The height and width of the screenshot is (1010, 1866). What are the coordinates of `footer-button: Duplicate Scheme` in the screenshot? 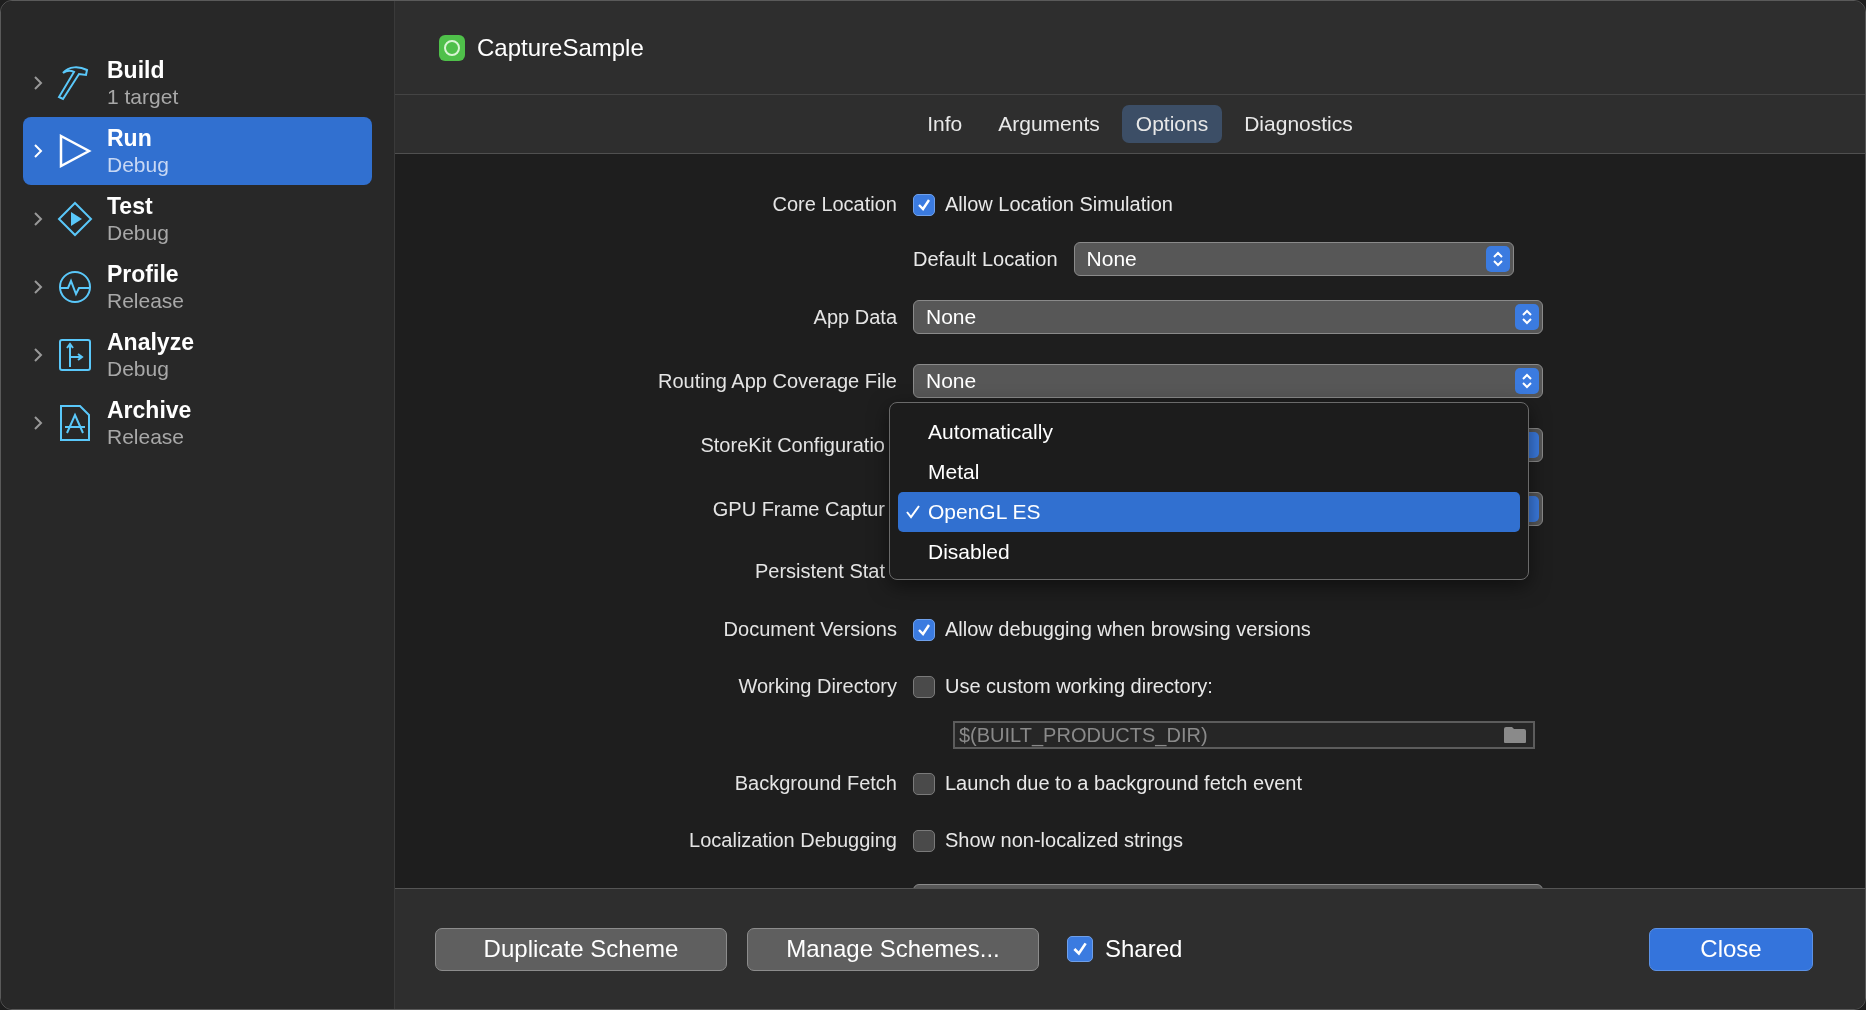 It's located at (581, 949).